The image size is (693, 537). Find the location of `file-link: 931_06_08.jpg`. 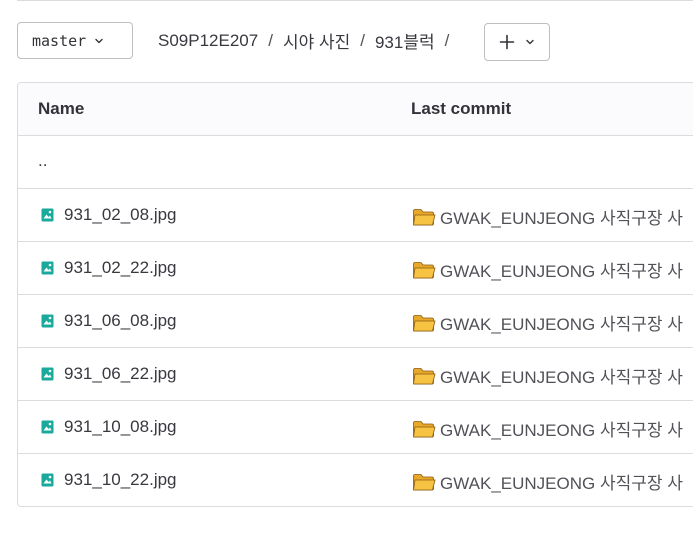

file-link: 931_06_08.jpg is located at coordinates (108, 321).